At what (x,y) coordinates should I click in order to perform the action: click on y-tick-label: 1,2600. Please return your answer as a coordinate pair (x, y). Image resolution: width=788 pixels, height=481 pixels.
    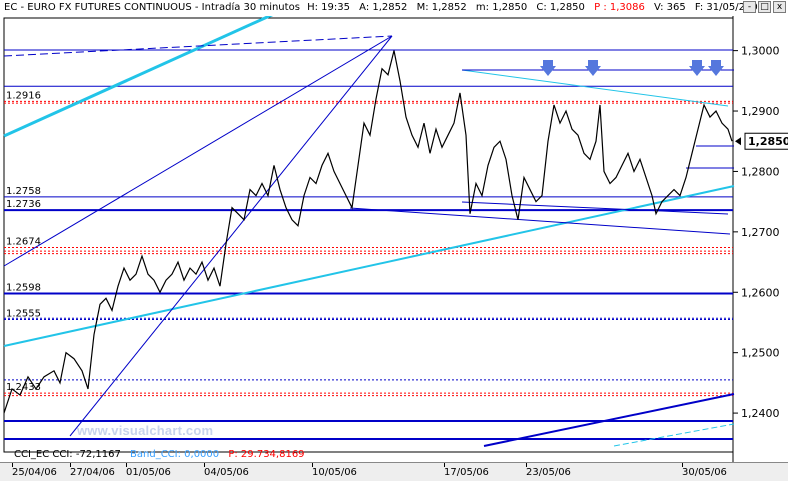
    Looking at the image, I should click on (760, 292).